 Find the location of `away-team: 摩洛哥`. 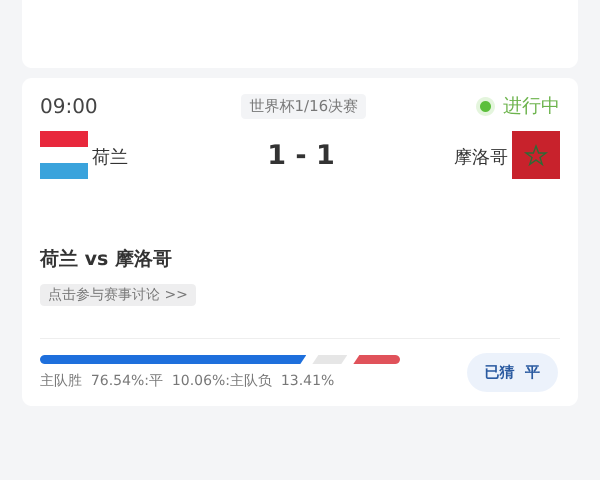

away-team: 摩洛哥 is located at coordinates (481, 157).